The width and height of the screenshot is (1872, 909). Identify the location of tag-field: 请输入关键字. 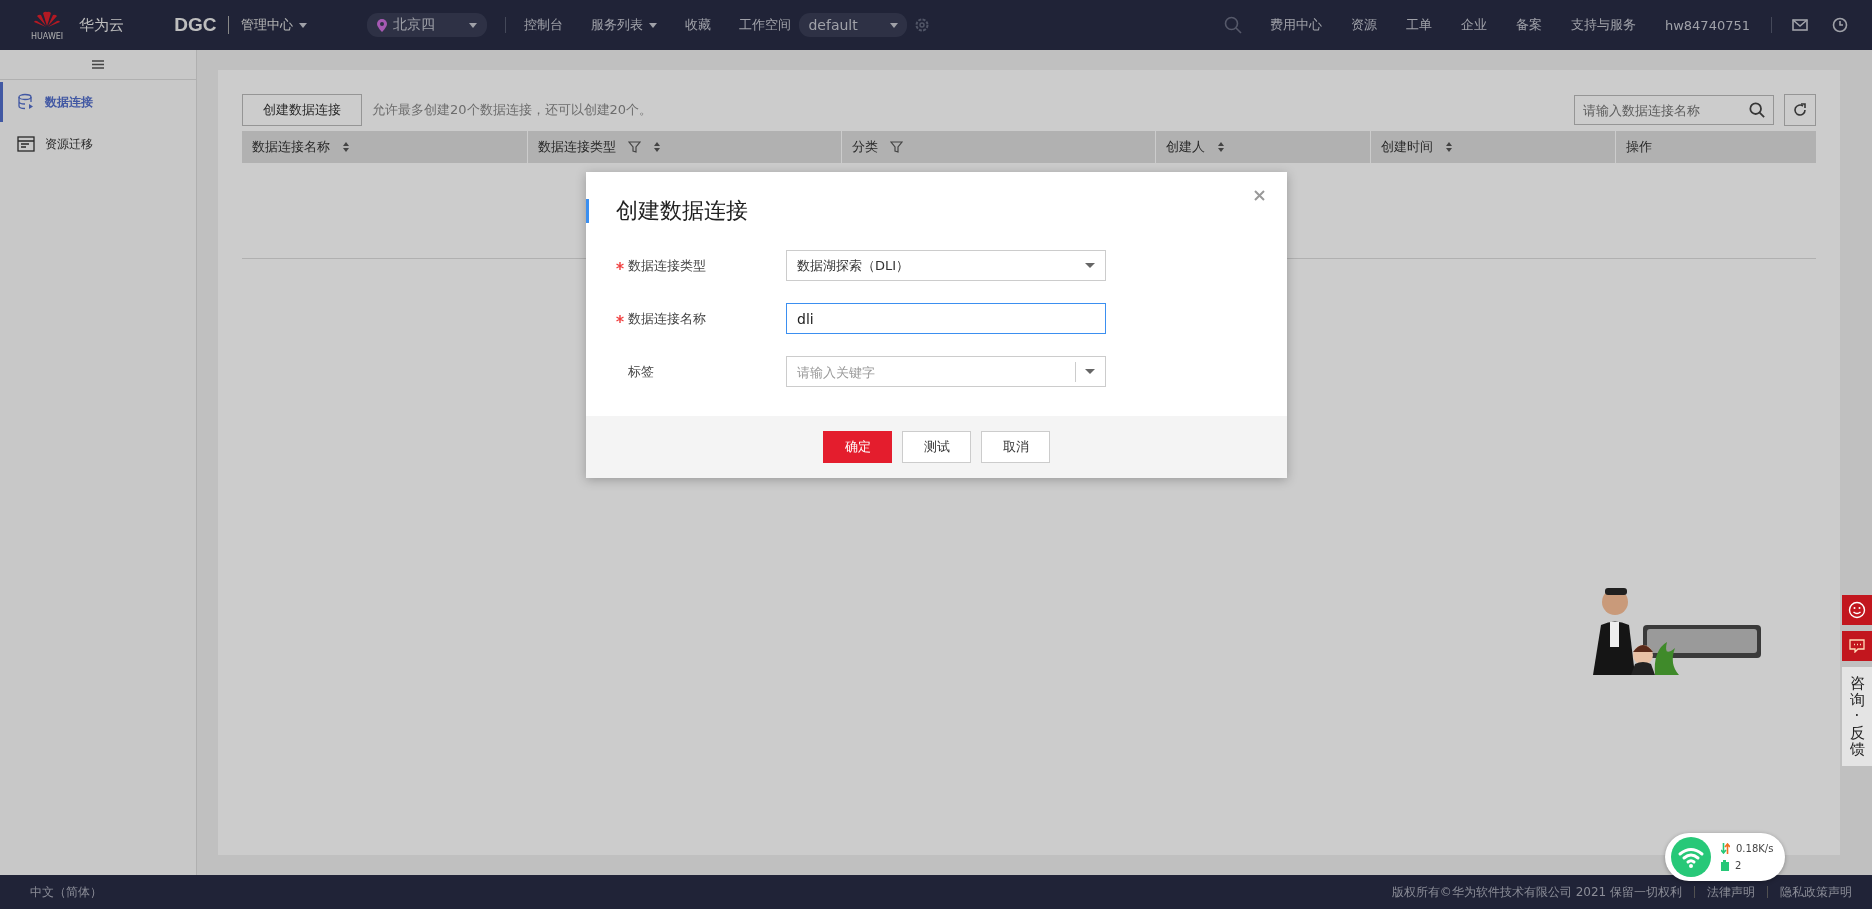
(946, 371).